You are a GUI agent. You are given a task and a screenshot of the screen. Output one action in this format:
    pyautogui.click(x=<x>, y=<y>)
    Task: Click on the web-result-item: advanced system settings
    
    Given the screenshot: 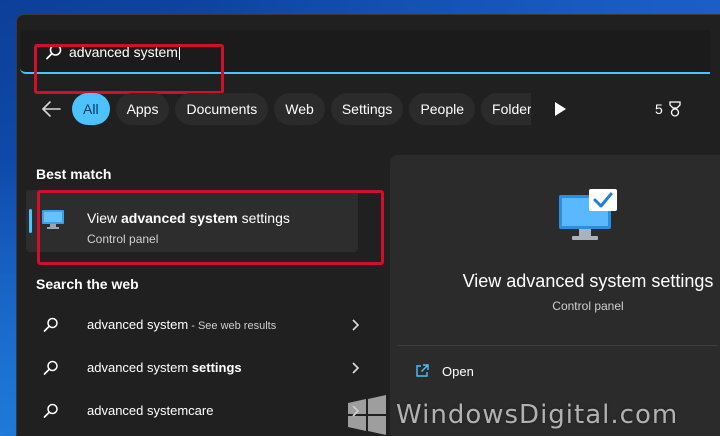 What is the action you would take?
    pyautogui.click(x=193, y=368)
    